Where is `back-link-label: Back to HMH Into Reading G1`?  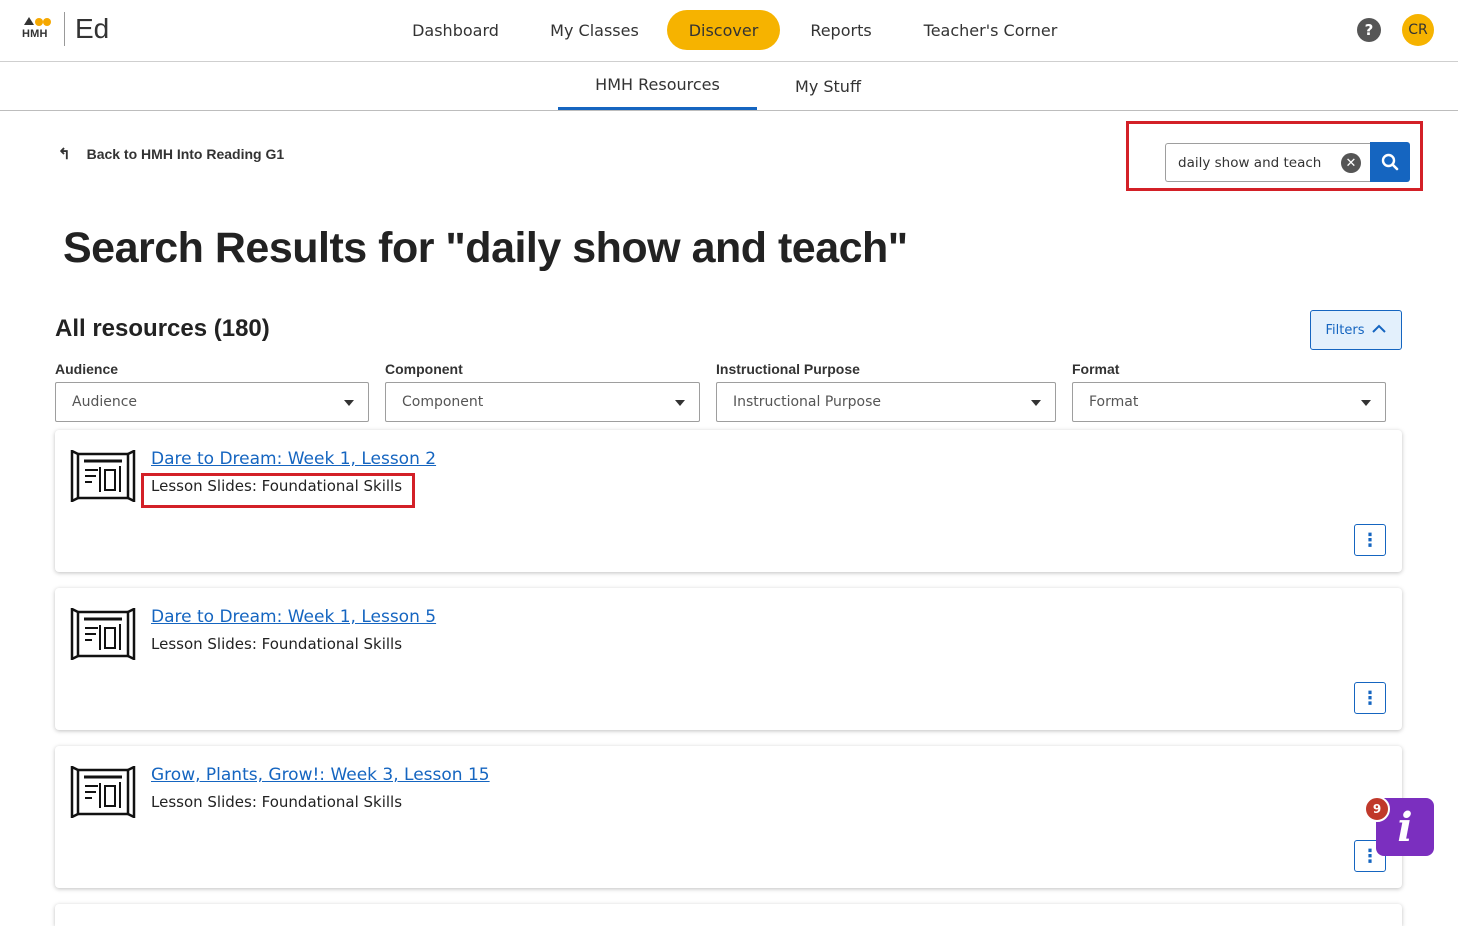
back-link-label: Back to HMH Into Reading G1 is located at coordinates (185, 154).